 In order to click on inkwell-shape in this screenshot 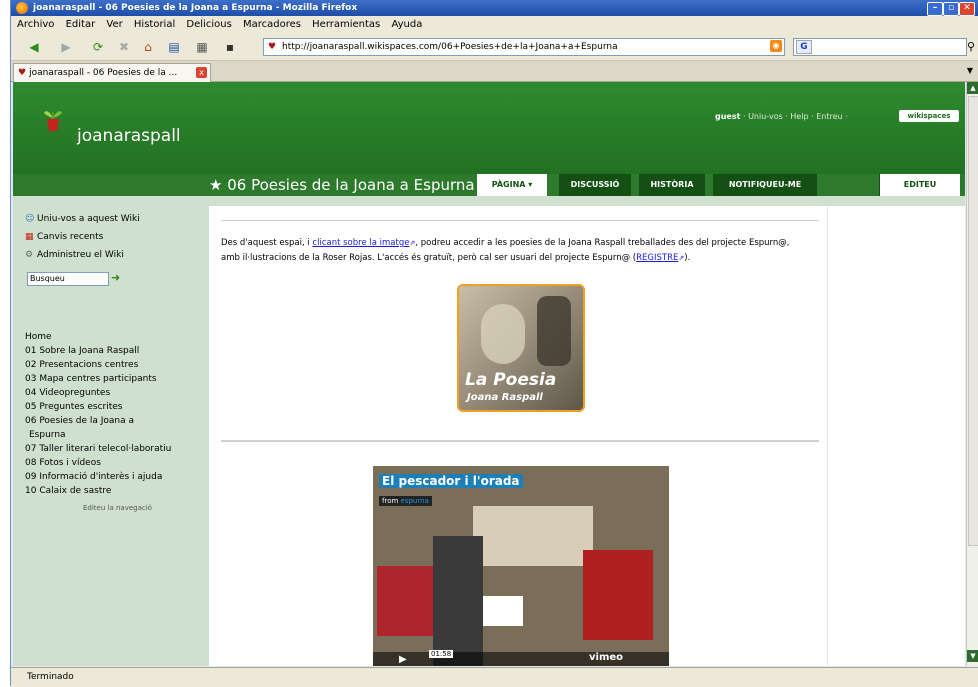, I will do `click(554, 331)`.